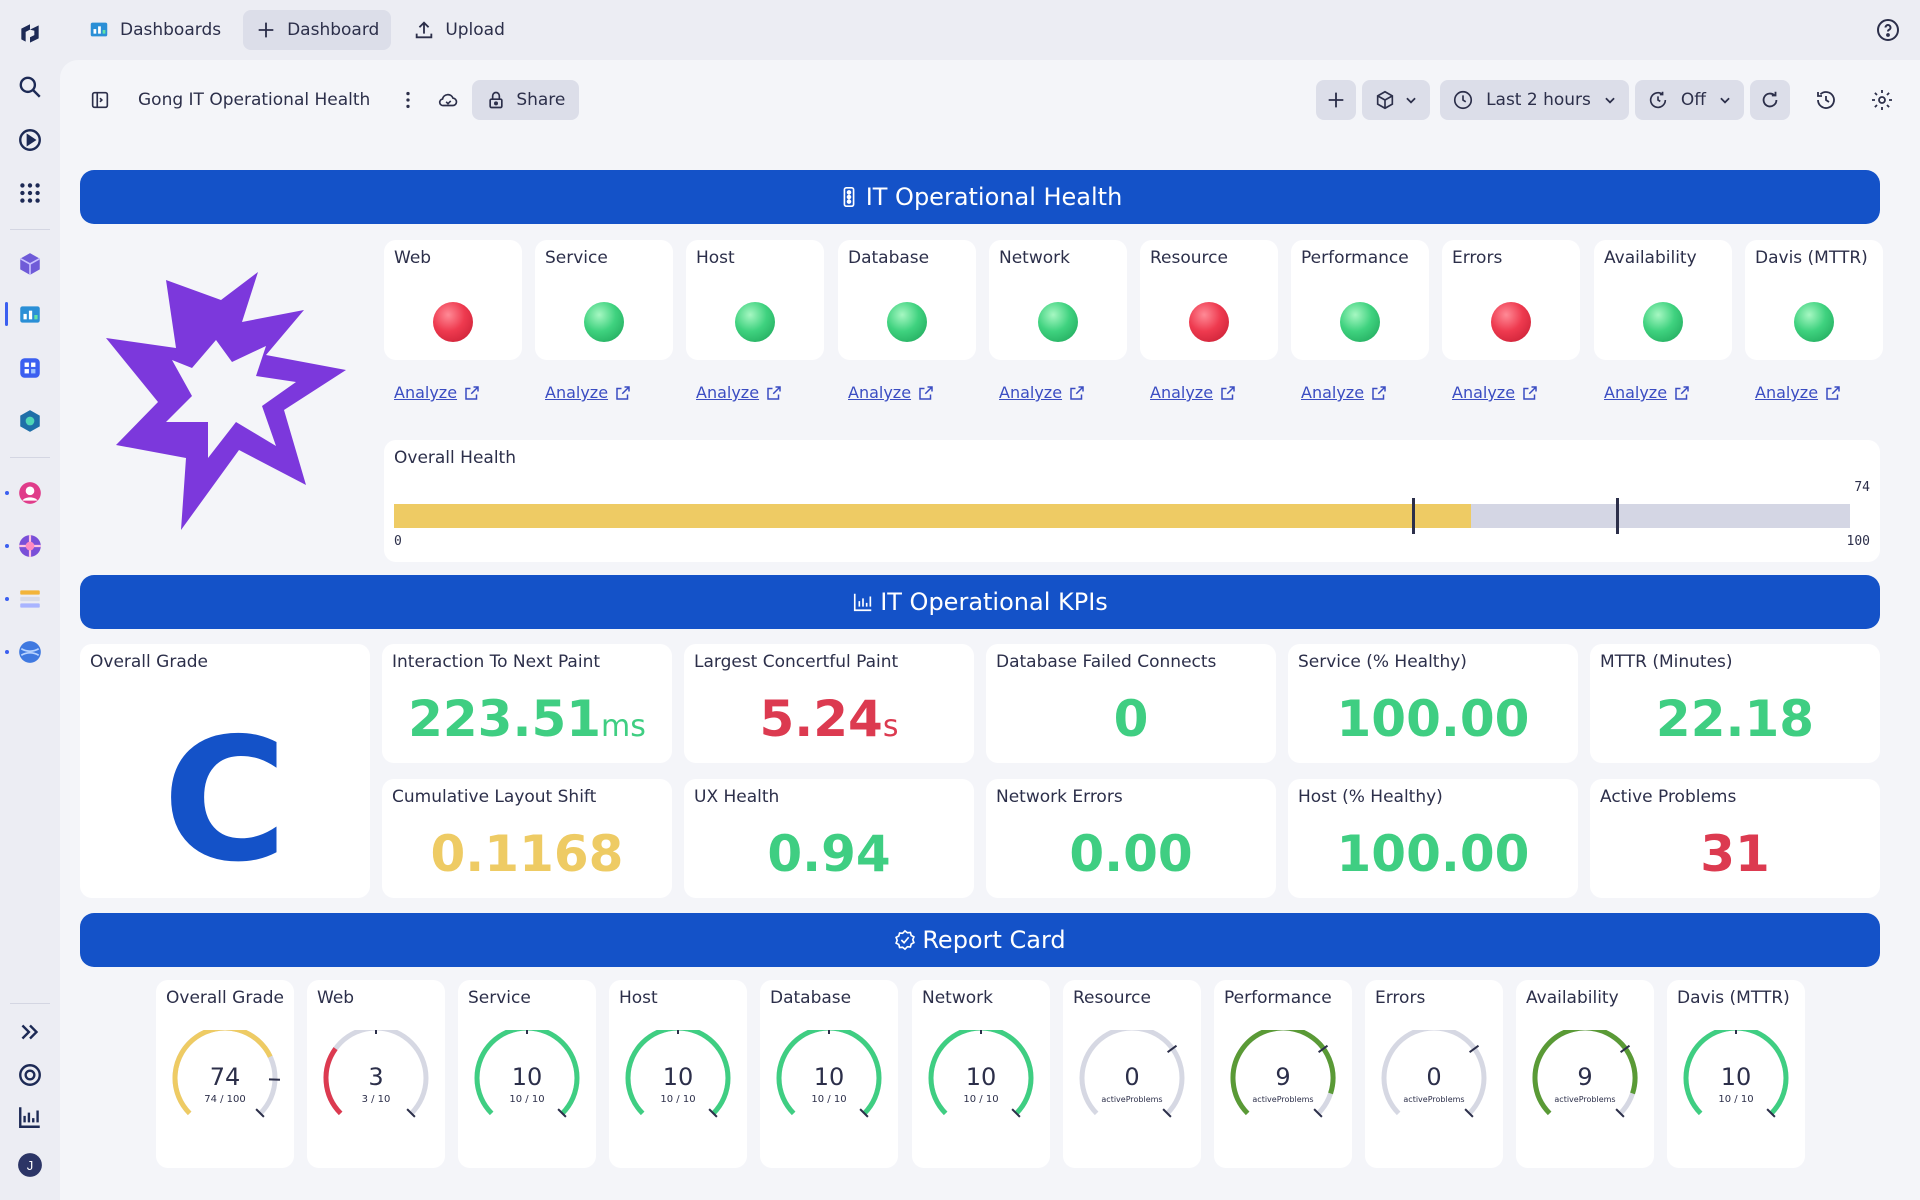 This screenshot has height=1200, width=1920. Describe the element at coordinates (225, 801) in the screenshot. I see `overall-grade-letter: C` at that location.